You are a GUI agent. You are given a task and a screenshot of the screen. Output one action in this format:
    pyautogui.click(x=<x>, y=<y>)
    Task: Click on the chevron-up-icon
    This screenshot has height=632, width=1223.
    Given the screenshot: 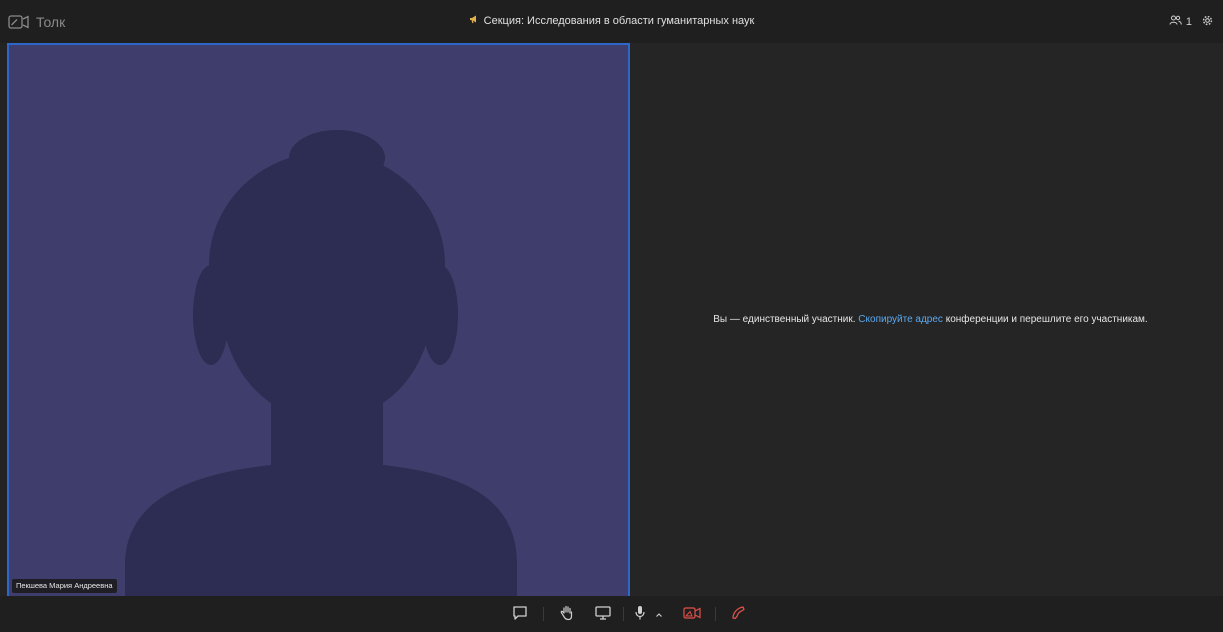 What is the action you would take?
    pyautogui.click(x=659, y=615)
    